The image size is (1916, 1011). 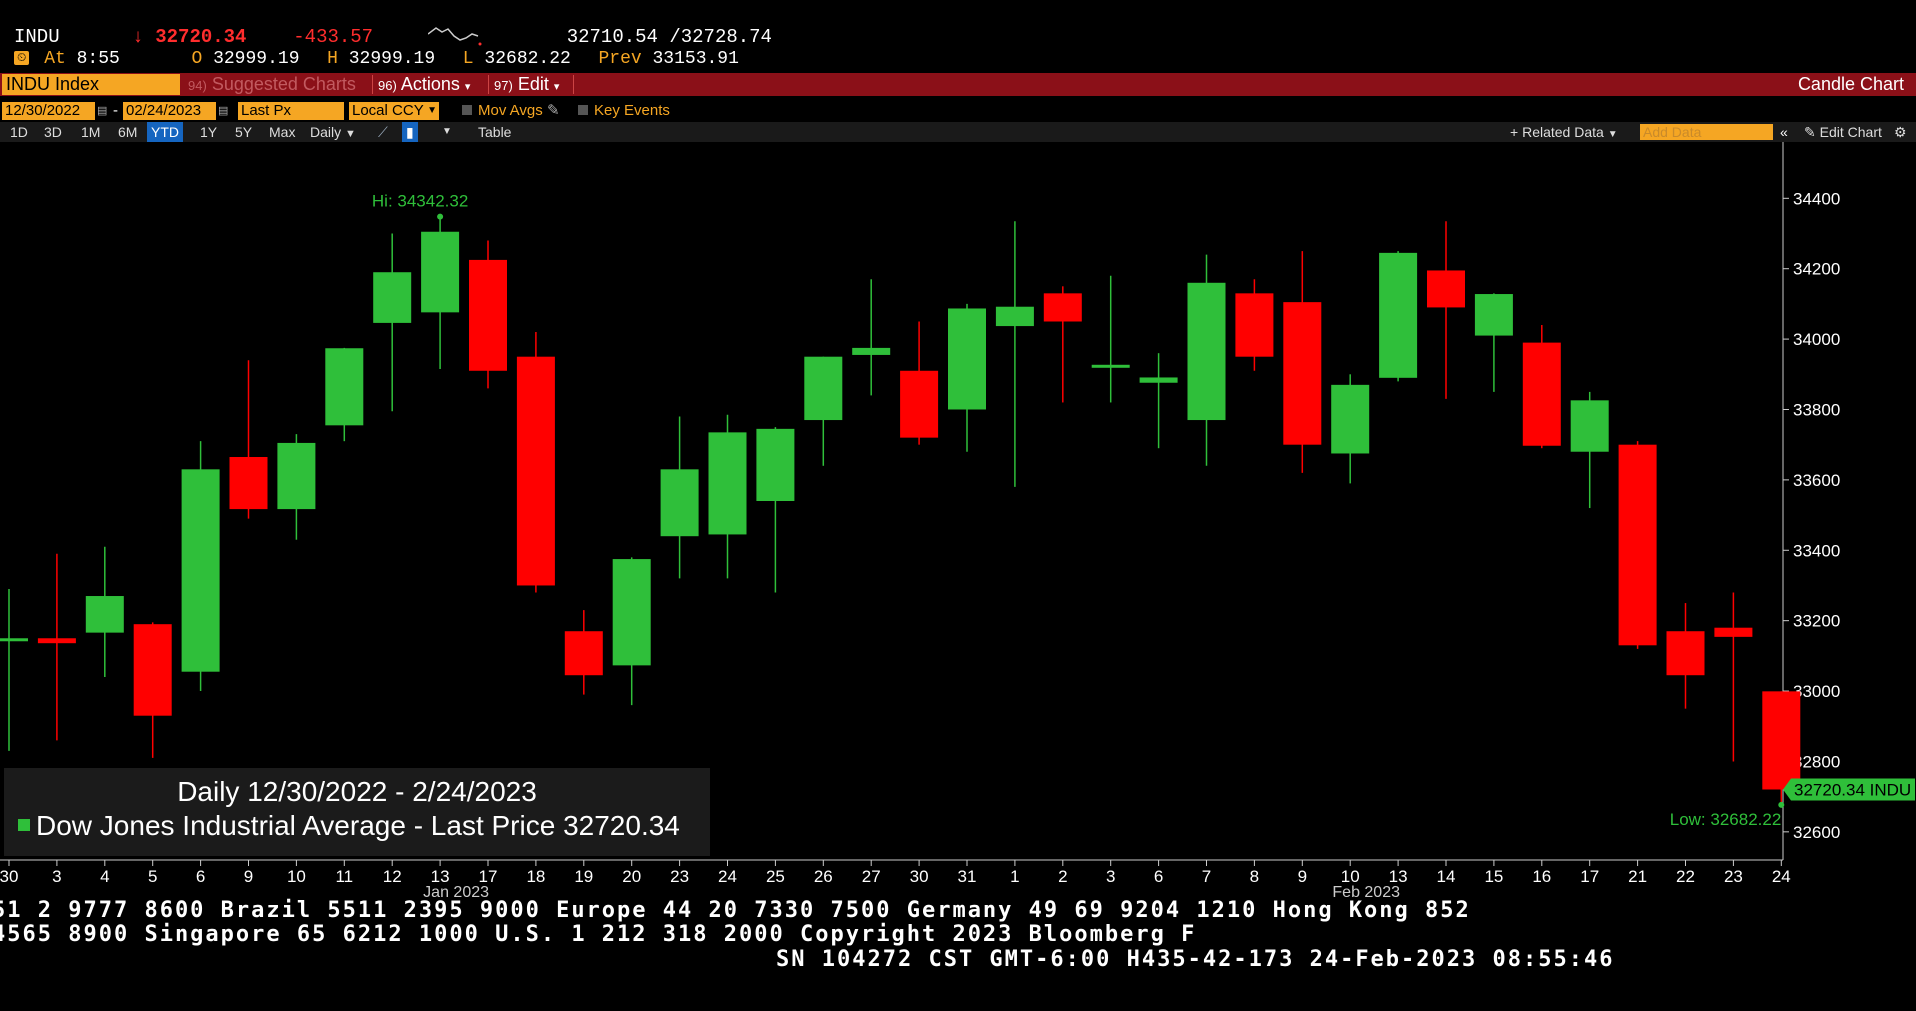 I want to click on x-tick-label: 20, so click(x=631, y=876).